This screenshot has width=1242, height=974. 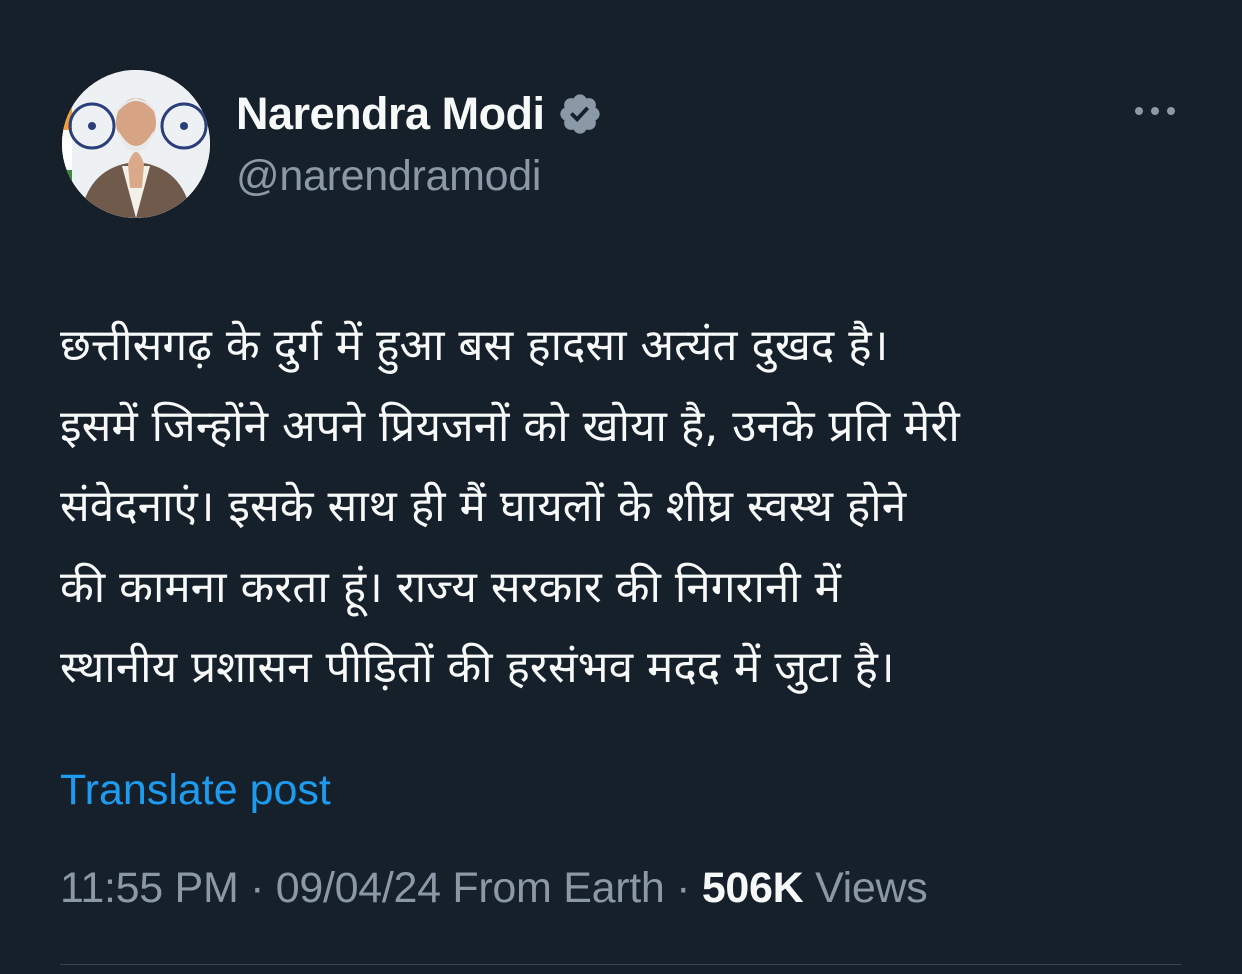 What do you see at coordinates (621, 964) in the screenshot?
I see `divider` at bounding box center [621, 964].